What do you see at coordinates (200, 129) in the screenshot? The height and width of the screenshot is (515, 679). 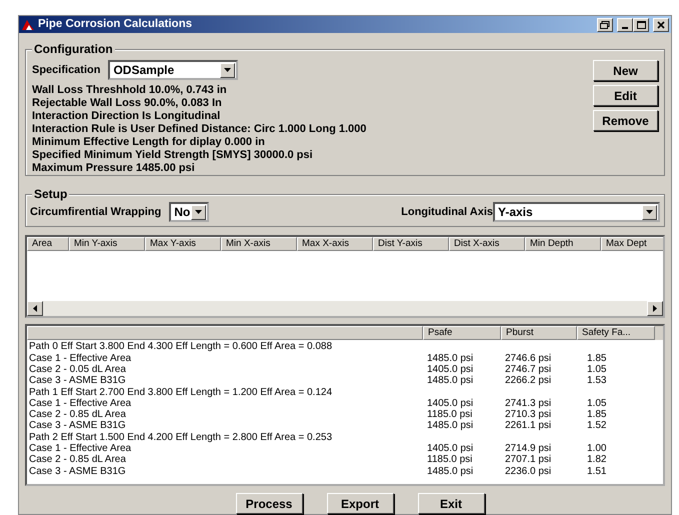 I see `config-line: Interaction Rule is User Defined Distance: Circ 1.000 Long 1.000` at bounding box center [200, 129].